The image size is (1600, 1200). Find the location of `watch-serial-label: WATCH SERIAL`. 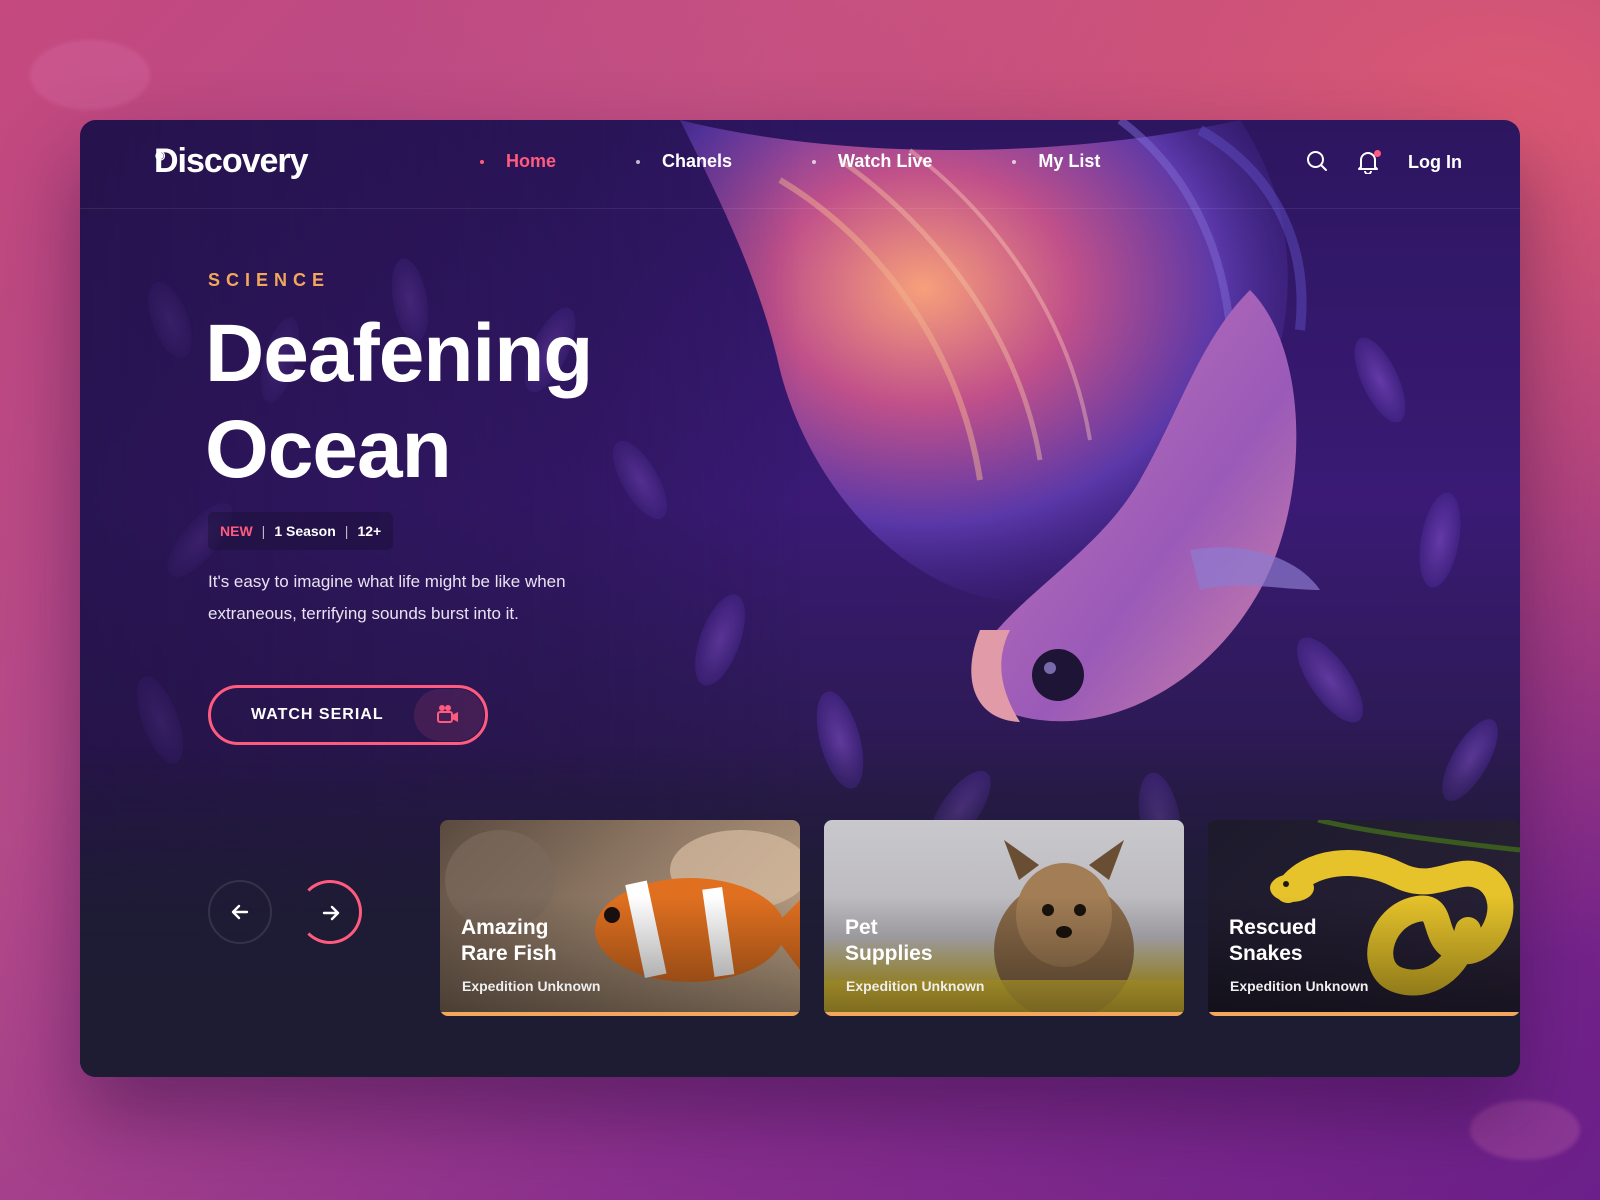

watch-serial-label: WATCH SERIAL is located at coordinates (317, 714).